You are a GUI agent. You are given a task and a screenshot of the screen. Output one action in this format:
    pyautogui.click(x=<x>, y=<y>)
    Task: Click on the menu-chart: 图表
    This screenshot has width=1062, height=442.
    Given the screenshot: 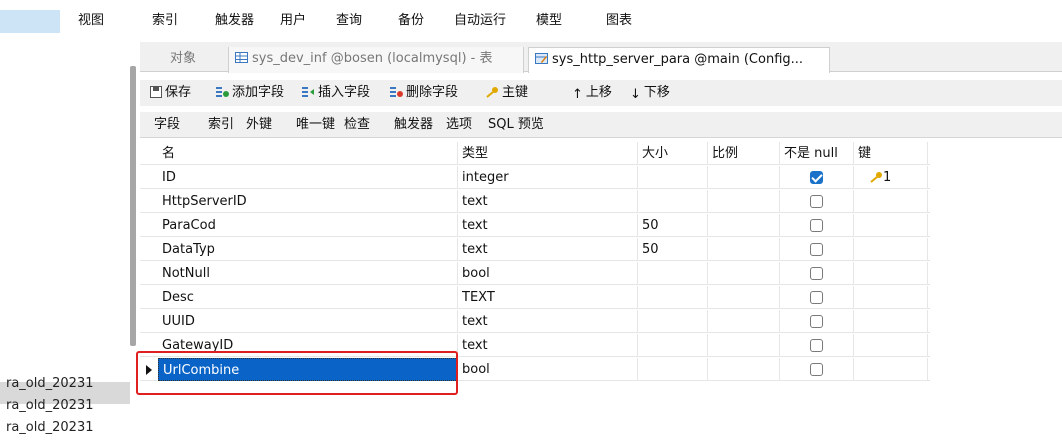 What is the action you would take?
    pyautogui.click(x=619, y=21)
    